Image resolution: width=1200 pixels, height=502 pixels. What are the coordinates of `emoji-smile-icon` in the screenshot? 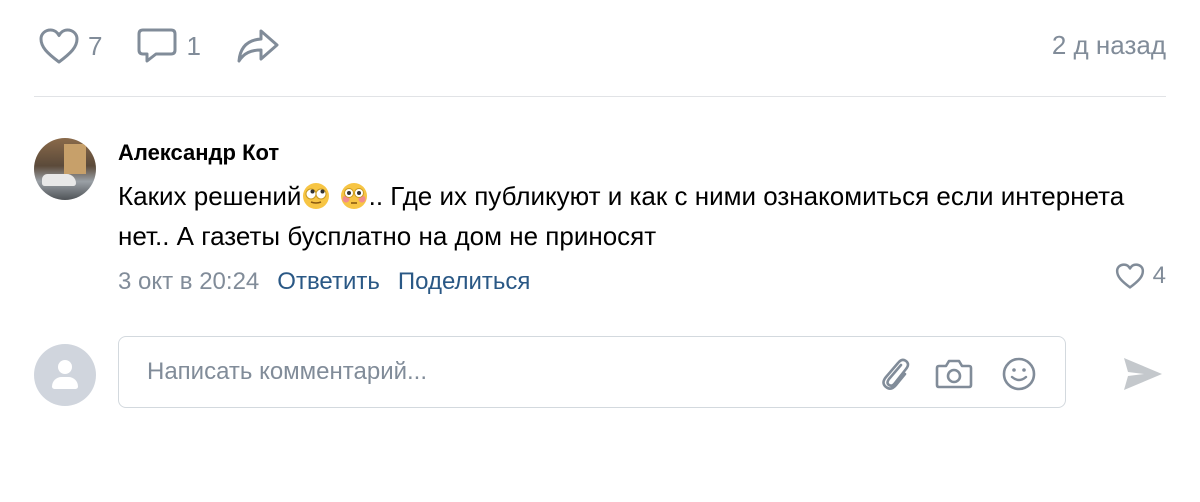 It's located at (1019, 374).